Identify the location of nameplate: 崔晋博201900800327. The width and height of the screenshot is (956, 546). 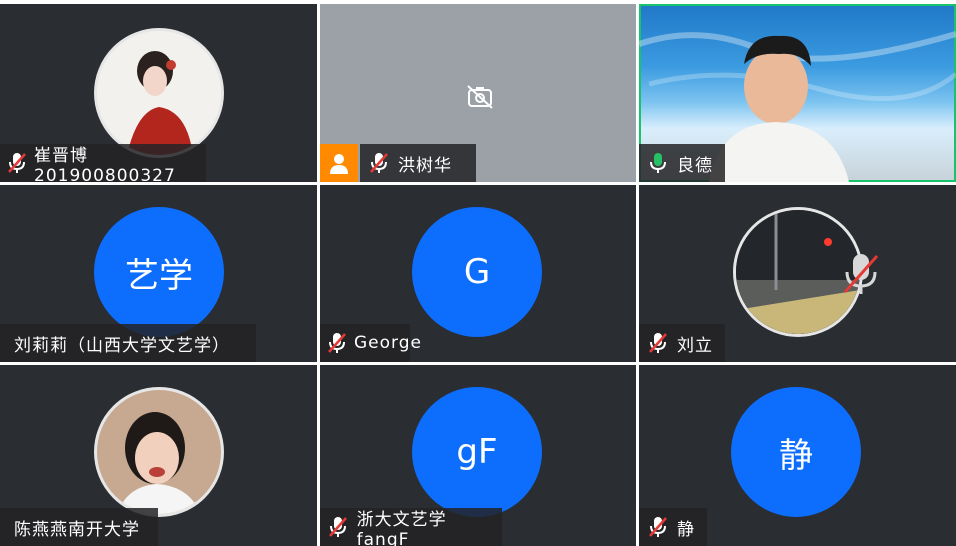
(103, 163).